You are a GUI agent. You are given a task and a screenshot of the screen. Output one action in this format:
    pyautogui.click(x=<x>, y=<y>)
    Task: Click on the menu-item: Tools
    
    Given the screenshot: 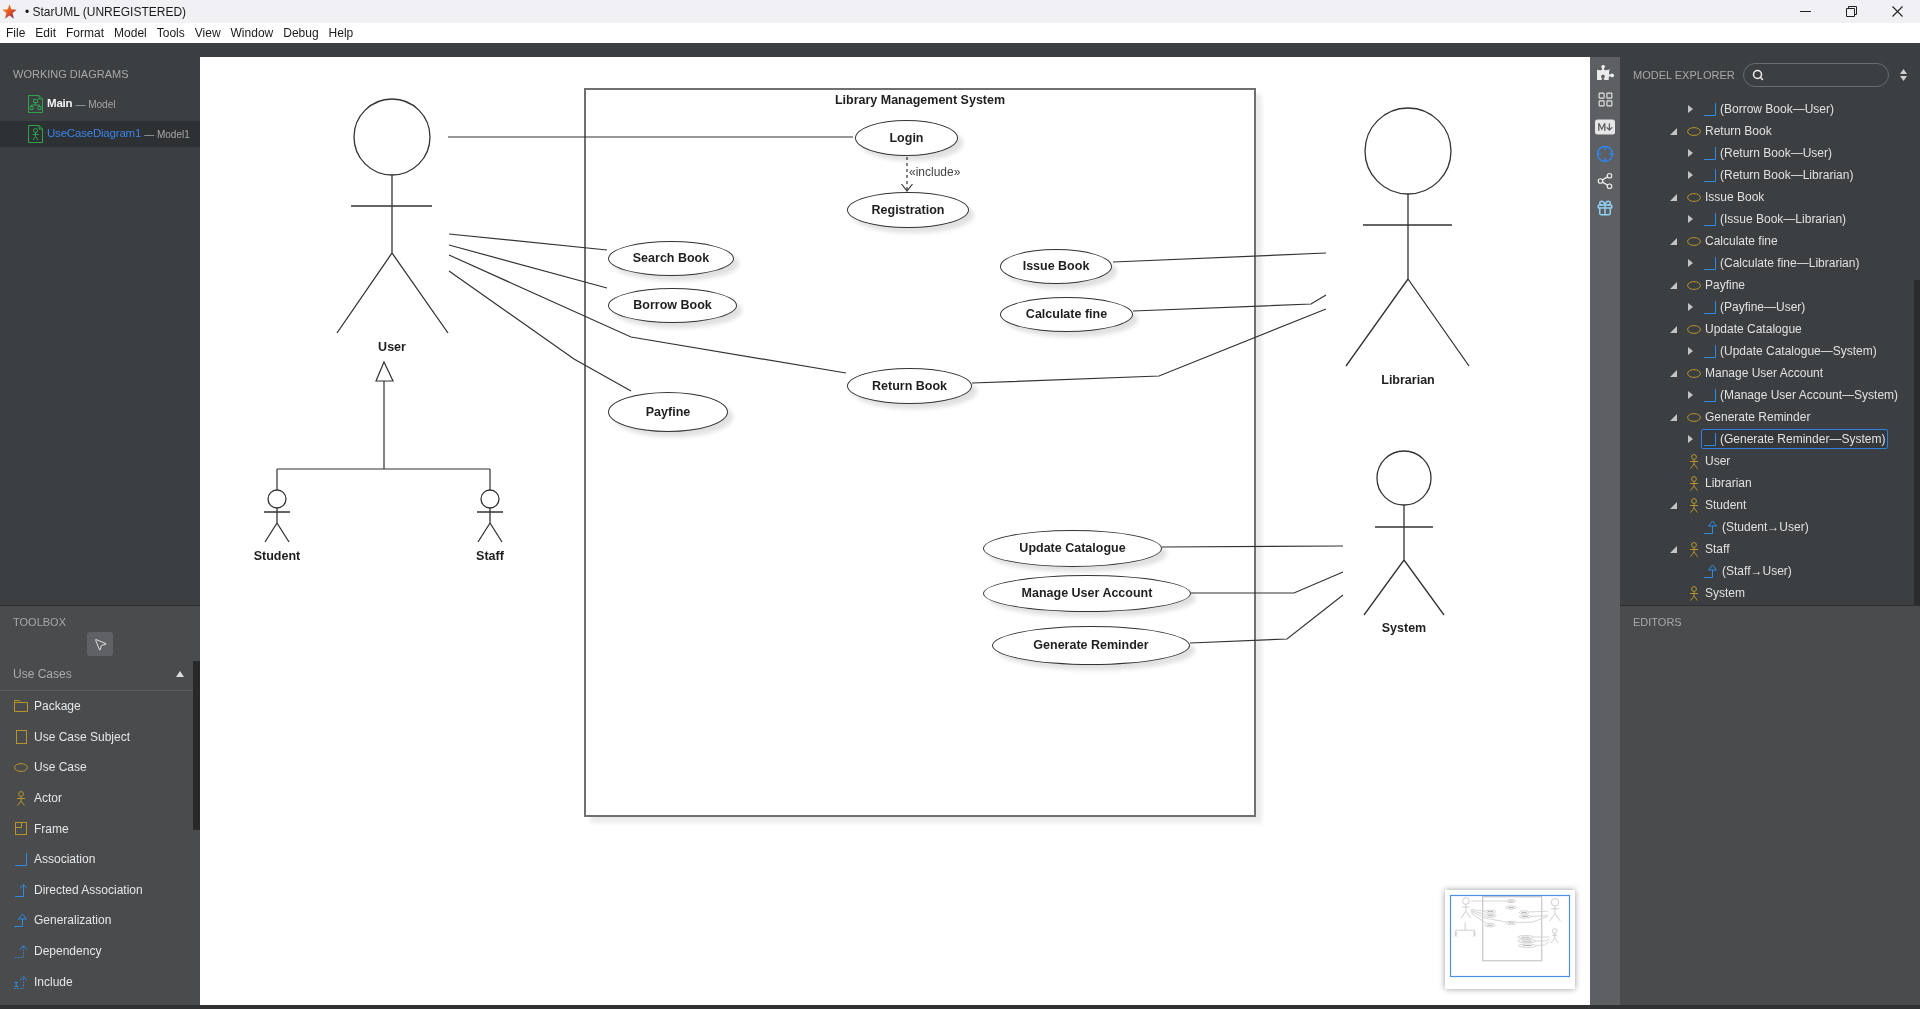 What is the action you would take?
    pyautogui.click(x=170, y=33)
    